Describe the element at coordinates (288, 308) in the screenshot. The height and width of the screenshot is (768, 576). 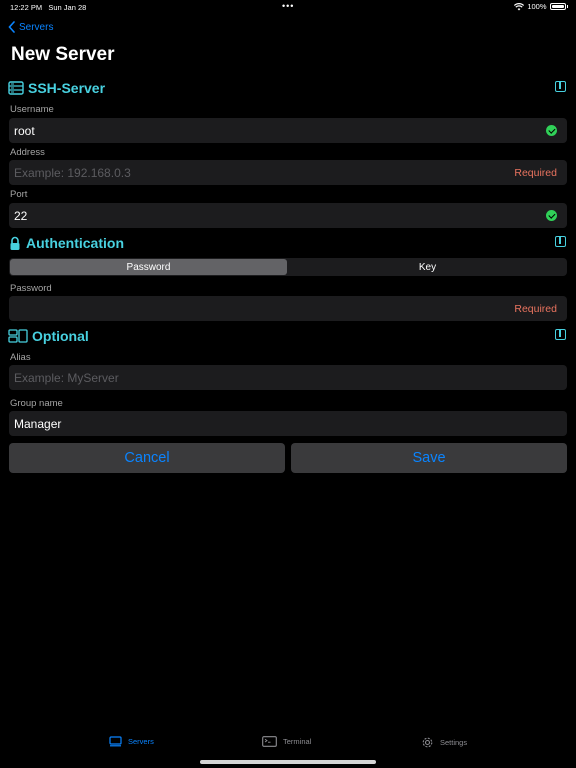
I see `password-field: Required` at that location.